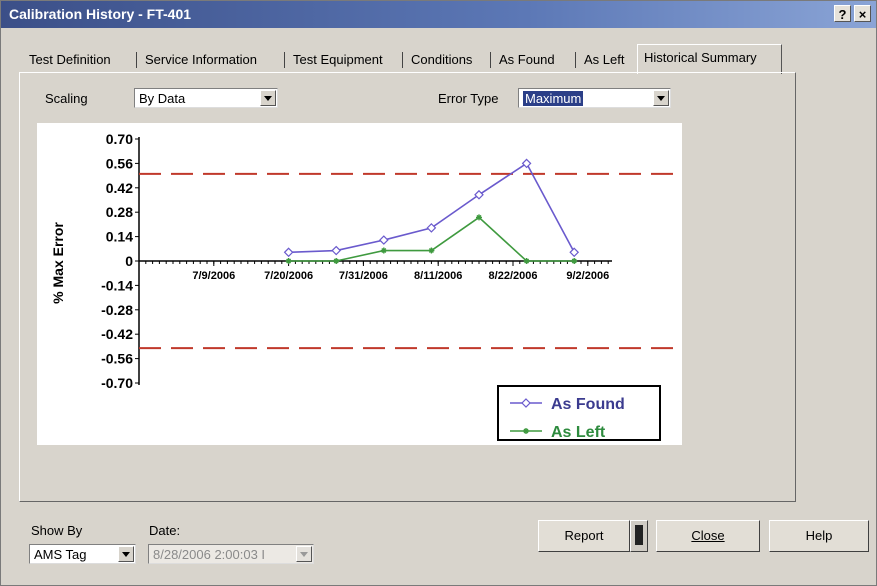  Describe the element at coordinates (578, 432) in the screenshot. I see `legend-label: As Left` at that location.